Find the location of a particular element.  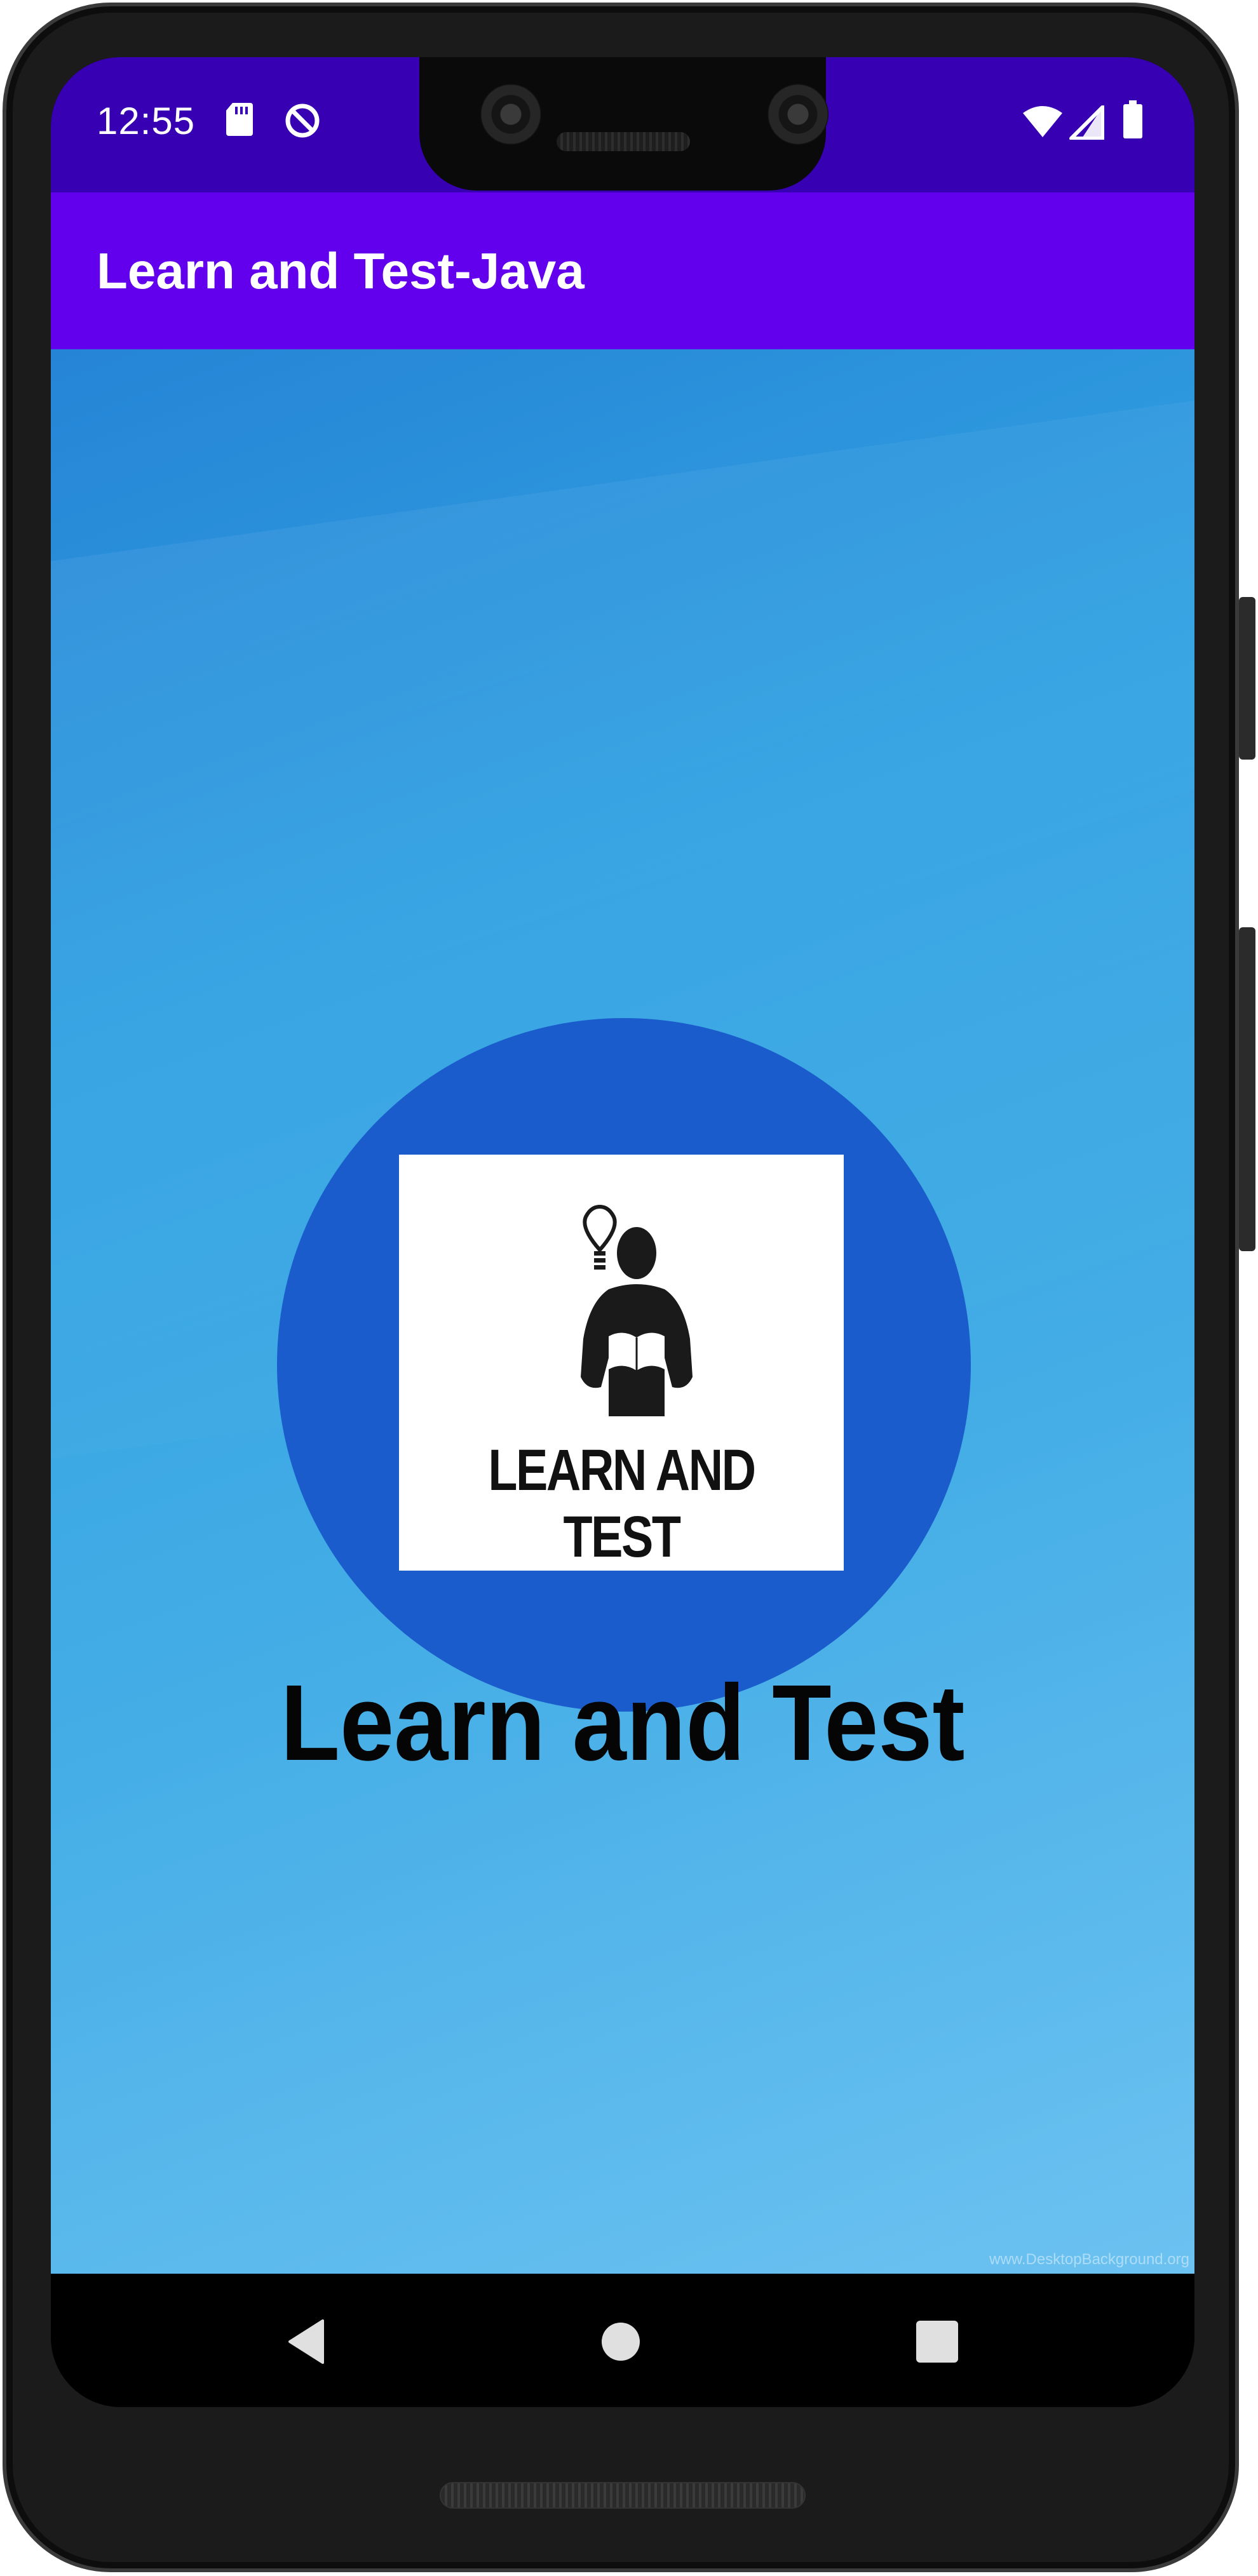

logo-image: LEARN AND TEST is located at coordinates (621, 1363).